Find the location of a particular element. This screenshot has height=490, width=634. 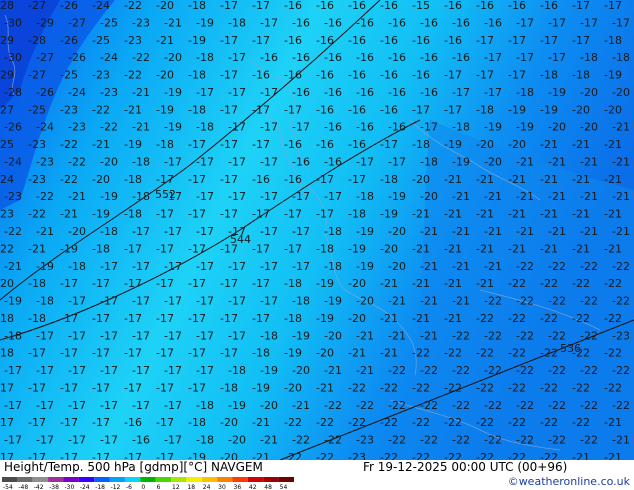

scale-tick-label: -24 is located at coordinates (85, 486).